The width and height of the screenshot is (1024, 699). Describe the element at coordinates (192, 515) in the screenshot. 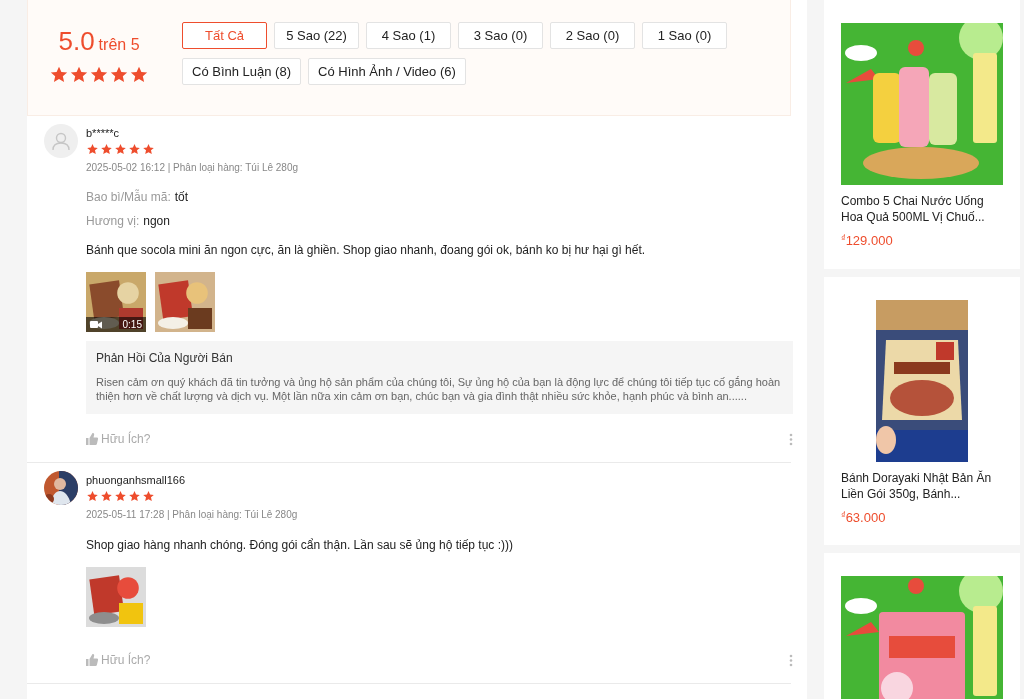

I see `review-meta: 2025-05-11 17:28 | Phân loại hàng: Túi Lê 280g` at that location.